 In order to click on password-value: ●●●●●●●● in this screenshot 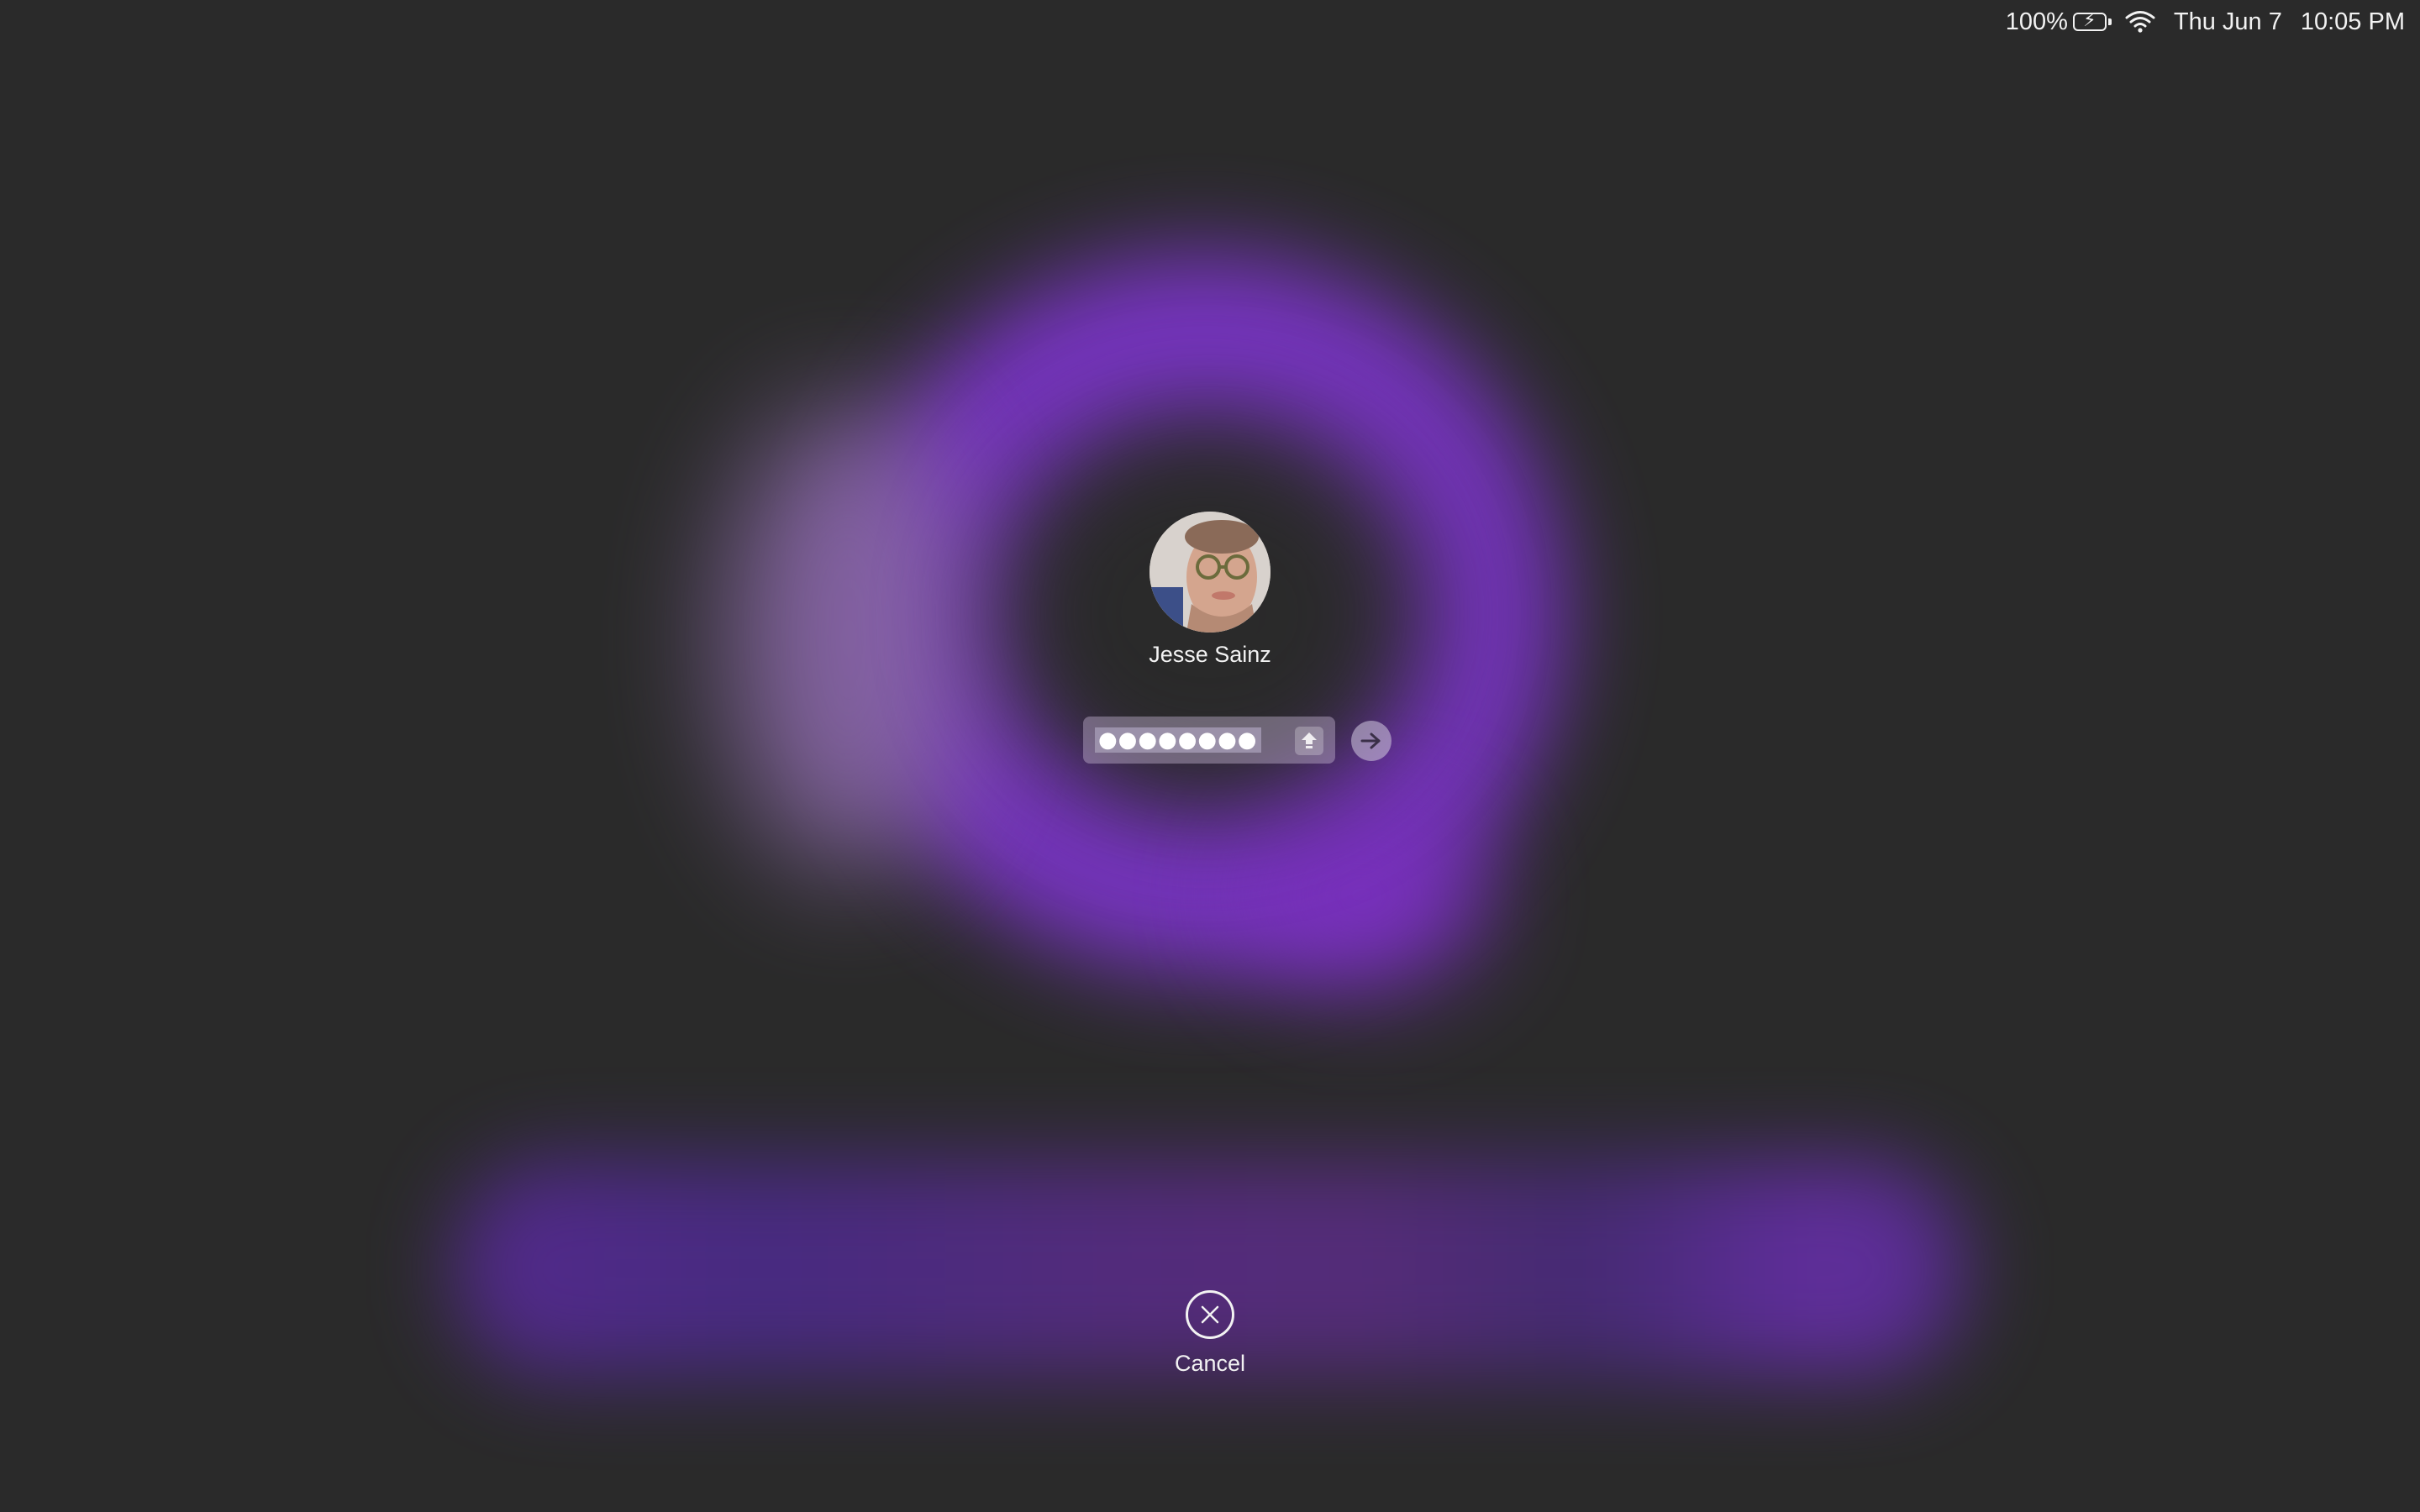, I will do `click(1178, 740)`.